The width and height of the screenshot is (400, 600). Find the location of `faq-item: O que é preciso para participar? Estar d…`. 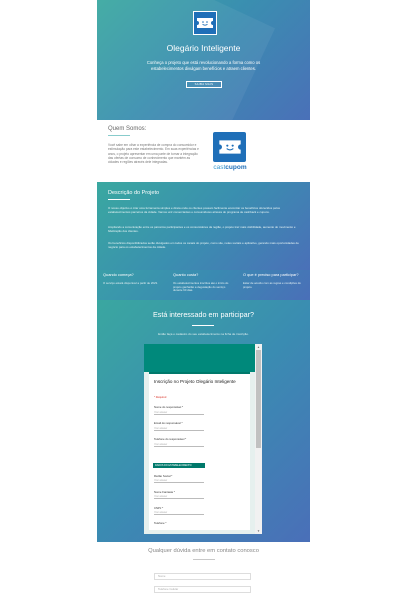

faq-item: O que é preciso para participar? Estar d… is located at coordinates (275, 280).